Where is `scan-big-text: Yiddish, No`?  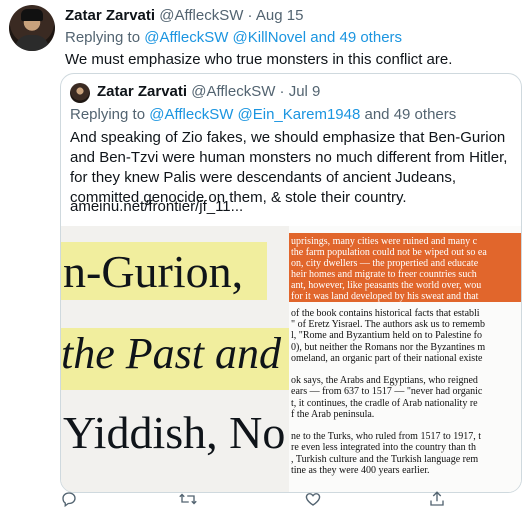
scan-big-text: Yiddish, No is located at coordinates (174, 432).